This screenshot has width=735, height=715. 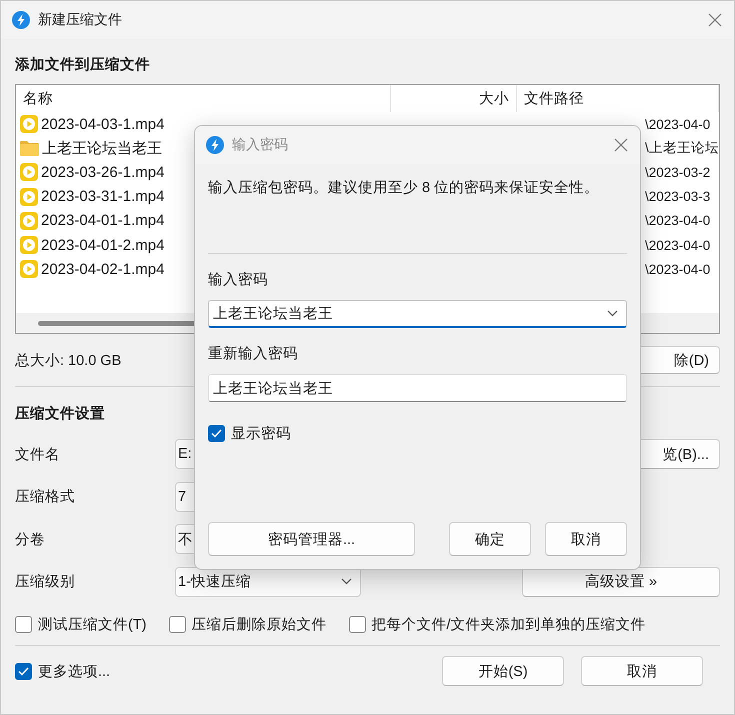 What do you see at coordinates (45, 497) in the screenshot?
I see `field-label: 压缩格式` at bounding box center [45, 497].